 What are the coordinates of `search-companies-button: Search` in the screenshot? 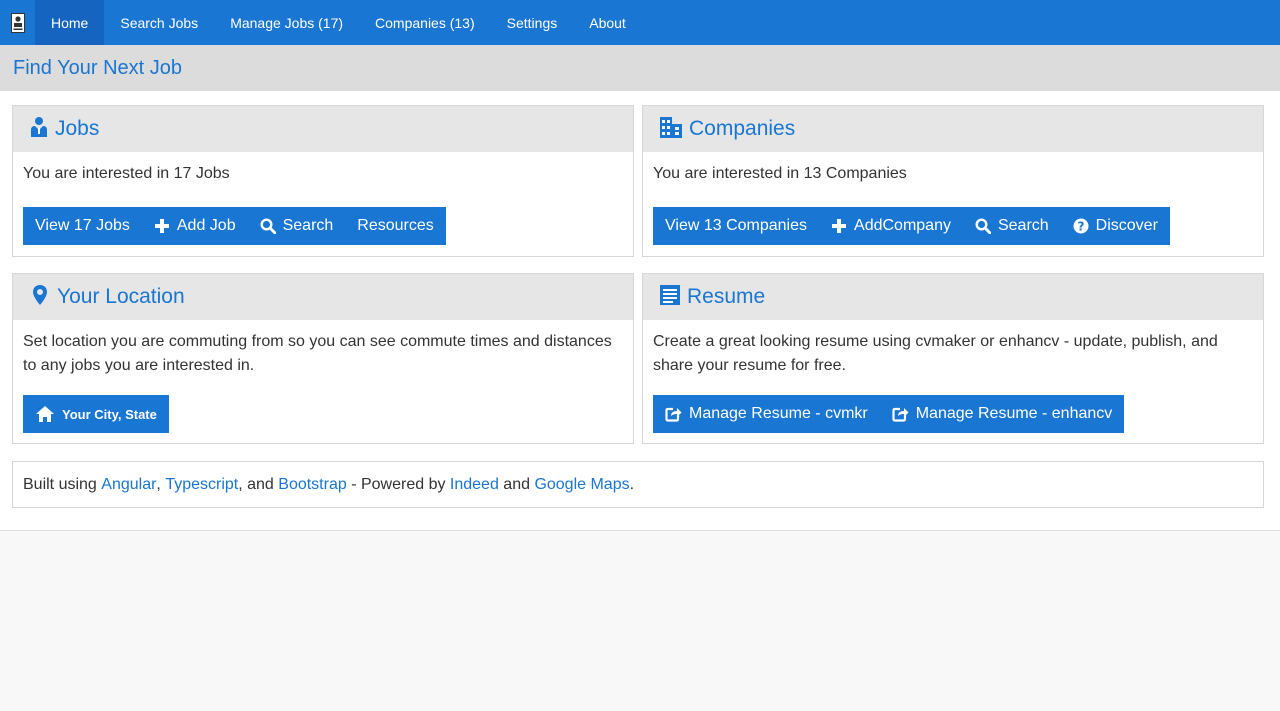 It's located at (1012, 226).